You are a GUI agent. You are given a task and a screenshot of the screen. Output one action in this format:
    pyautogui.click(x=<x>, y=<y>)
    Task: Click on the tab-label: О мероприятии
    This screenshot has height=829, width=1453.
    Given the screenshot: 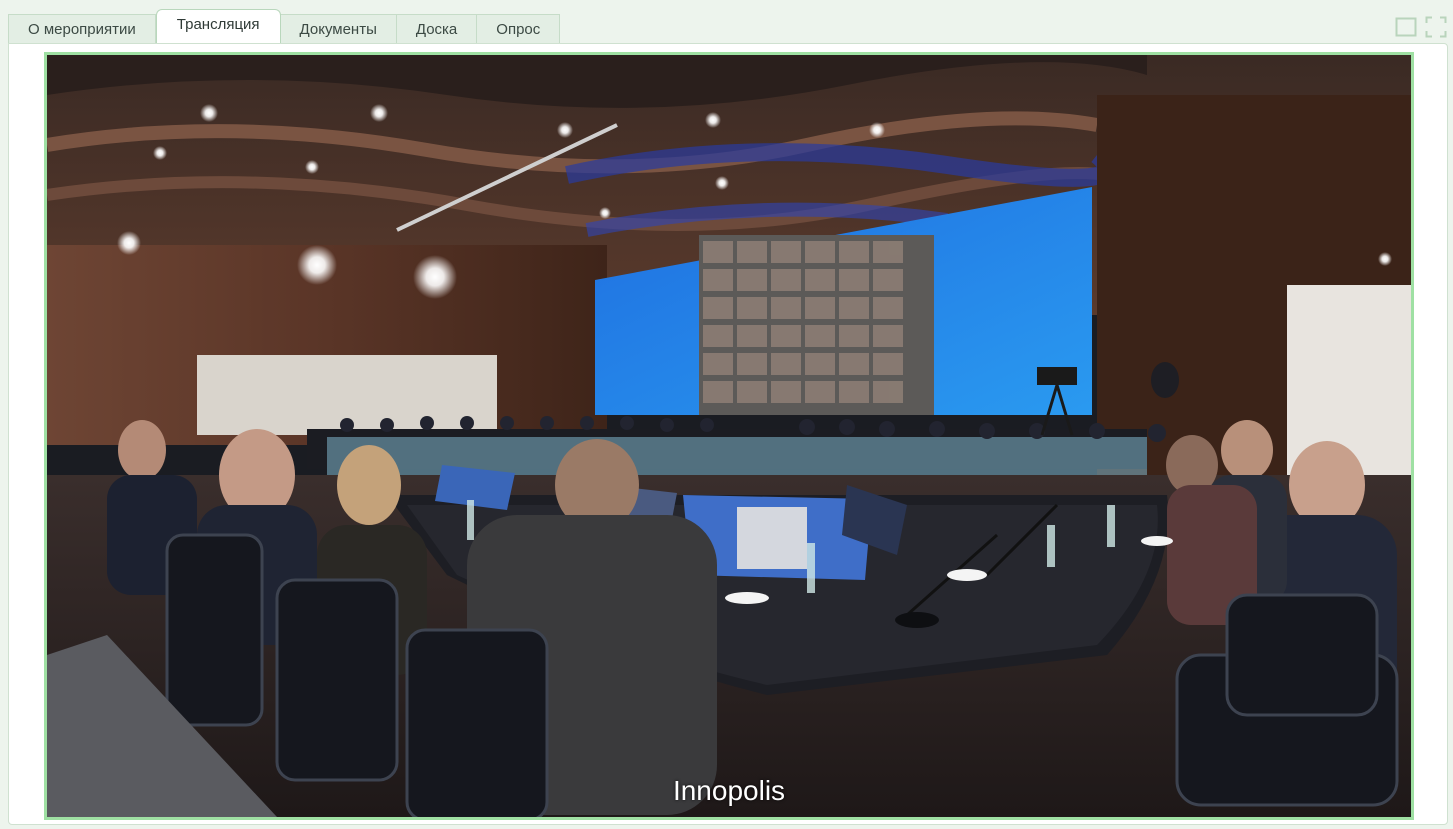 What is the action you would take?
    pyautogui.click(x=82, y=29)
    